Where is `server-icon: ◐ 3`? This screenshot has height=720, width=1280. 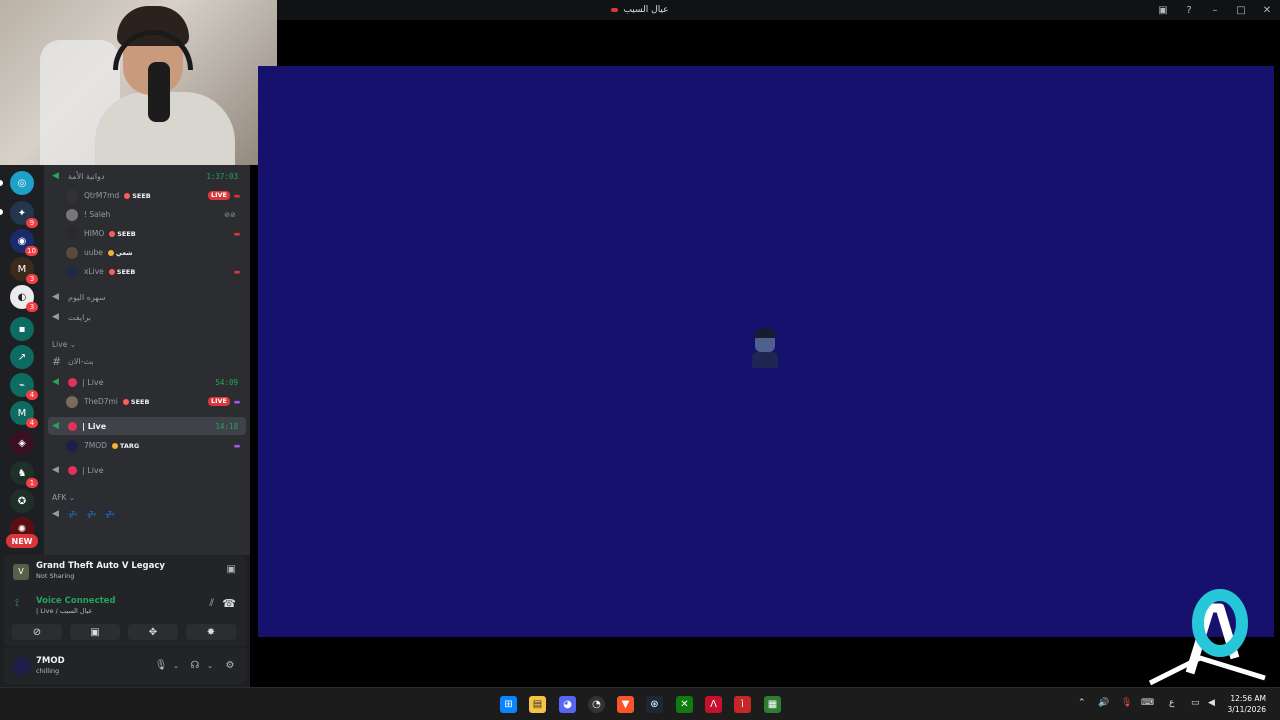
server-icon: ◐ 3 is located at coordinates (24, 298).